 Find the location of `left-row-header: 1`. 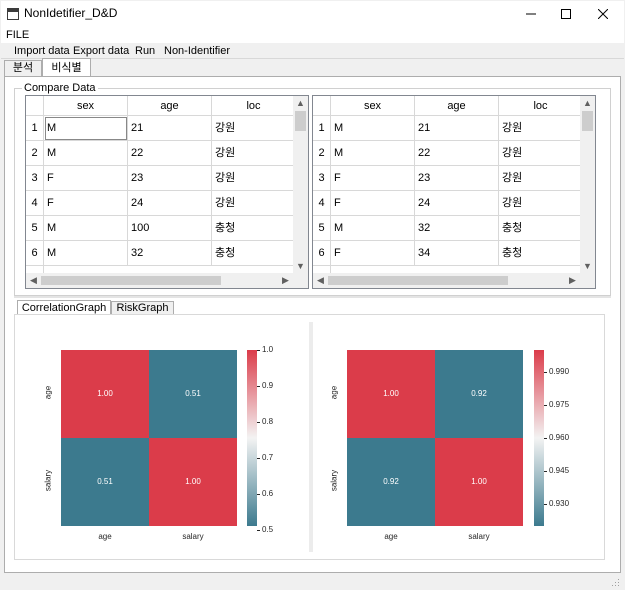

left-row-header: 1 is located at coordinates (35, 128).